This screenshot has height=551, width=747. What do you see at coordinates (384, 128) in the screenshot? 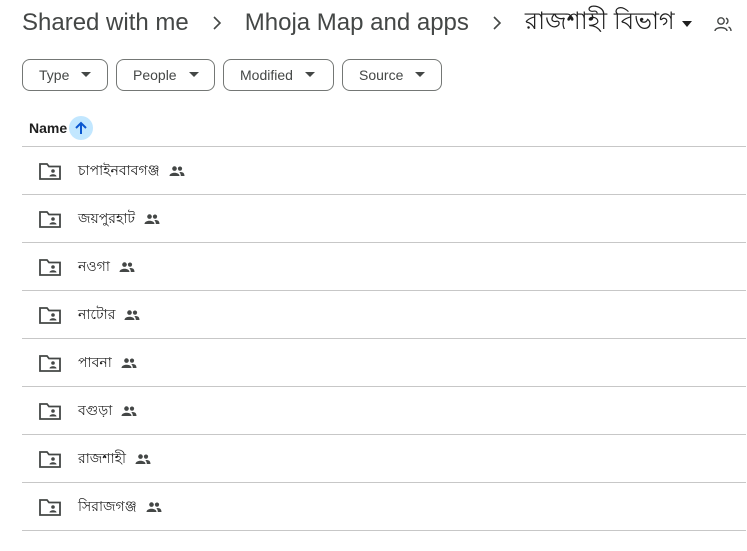
I see `table-header: Name` at bounding box center [384, 128].